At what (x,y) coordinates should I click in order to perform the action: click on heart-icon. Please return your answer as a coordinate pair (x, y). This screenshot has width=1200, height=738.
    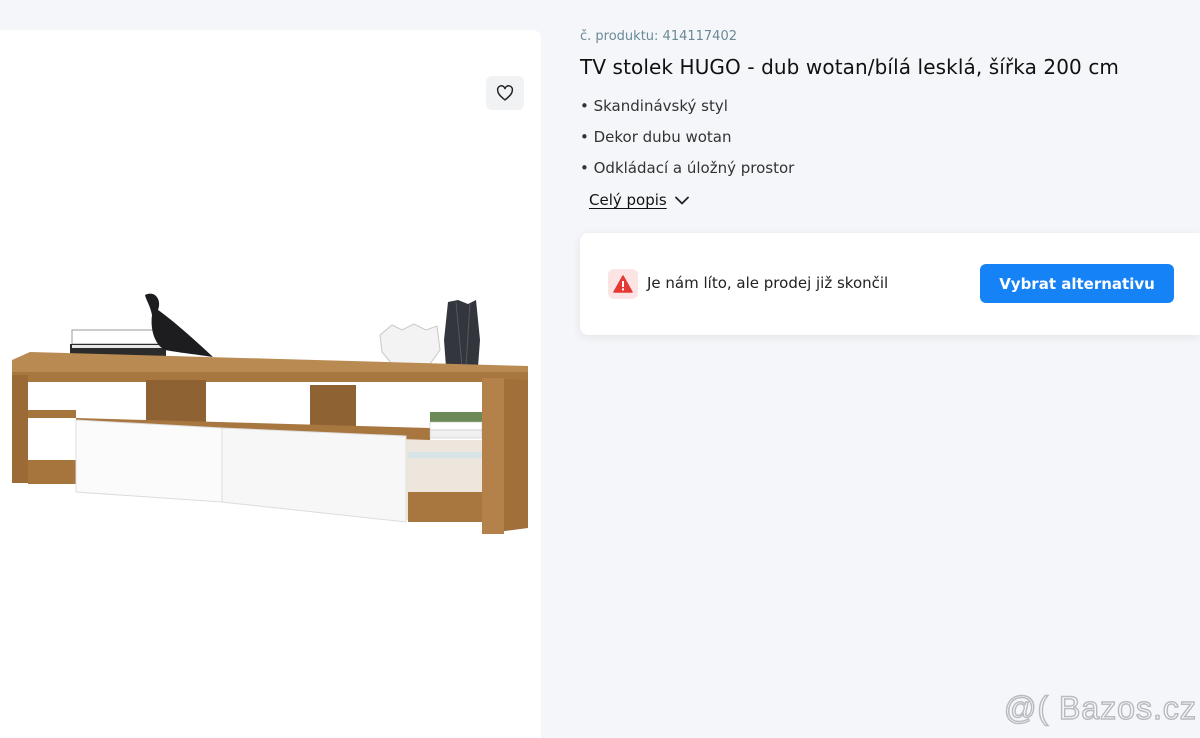
    Looking at the image, I should click on (505, 93).